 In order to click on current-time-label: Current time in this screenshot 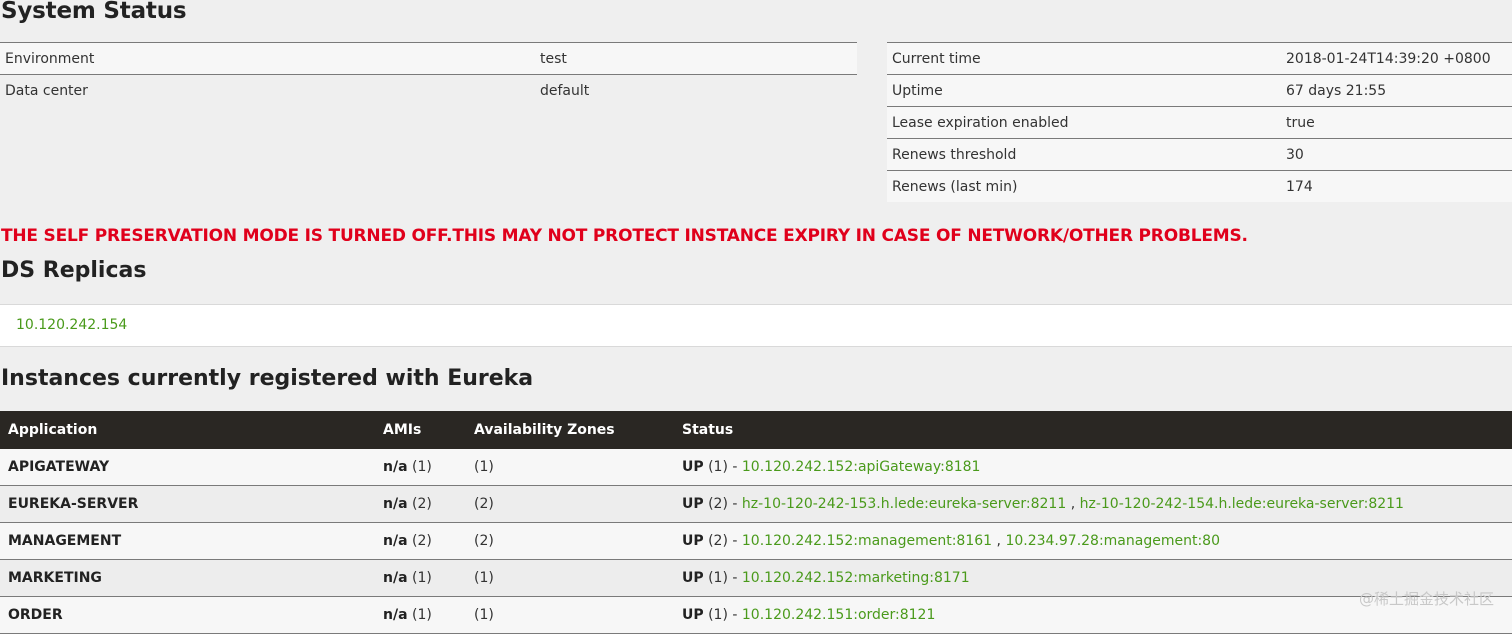, I will do `click(1084, 58)`.